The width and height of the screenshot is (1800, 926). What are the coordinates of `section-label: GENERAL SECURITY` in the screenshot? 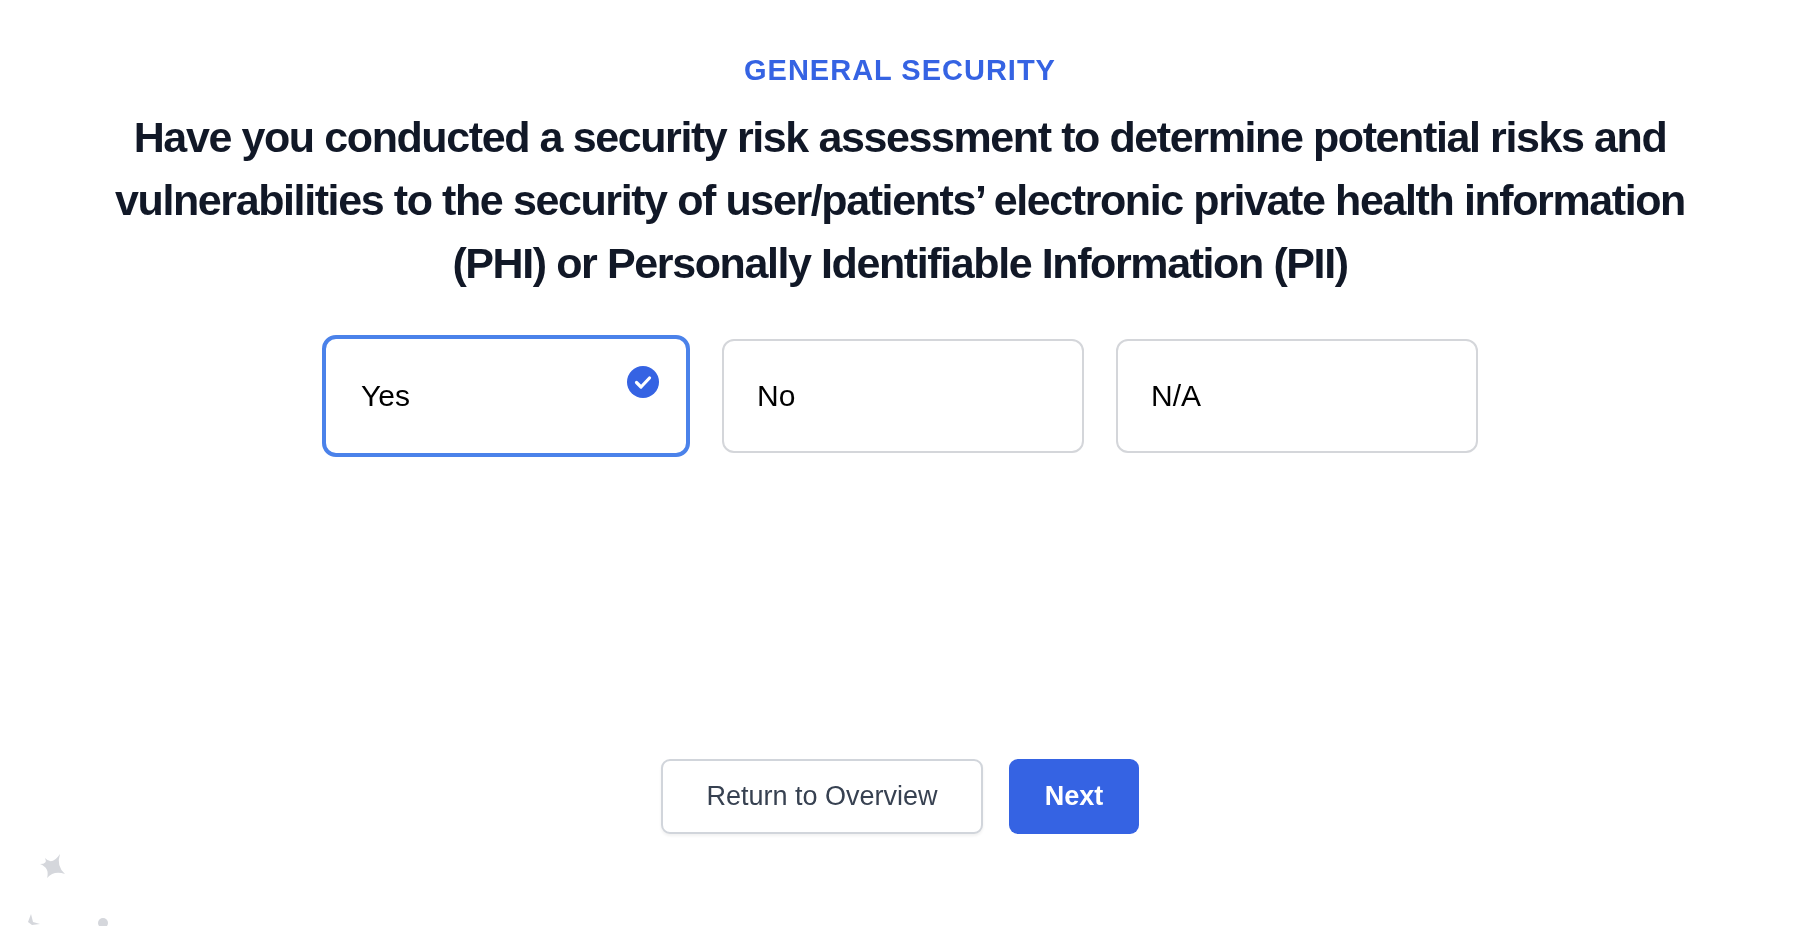 It's located at (900, 70).